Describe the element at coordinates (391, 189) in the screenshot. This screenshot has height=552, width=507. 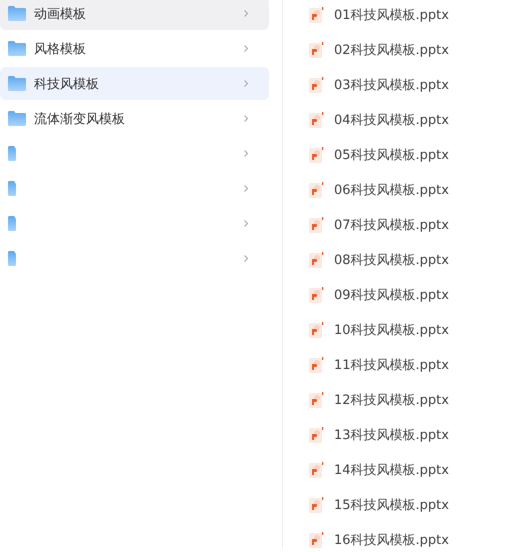
I see `file-name: 06科技风模板.pptx` at that location.